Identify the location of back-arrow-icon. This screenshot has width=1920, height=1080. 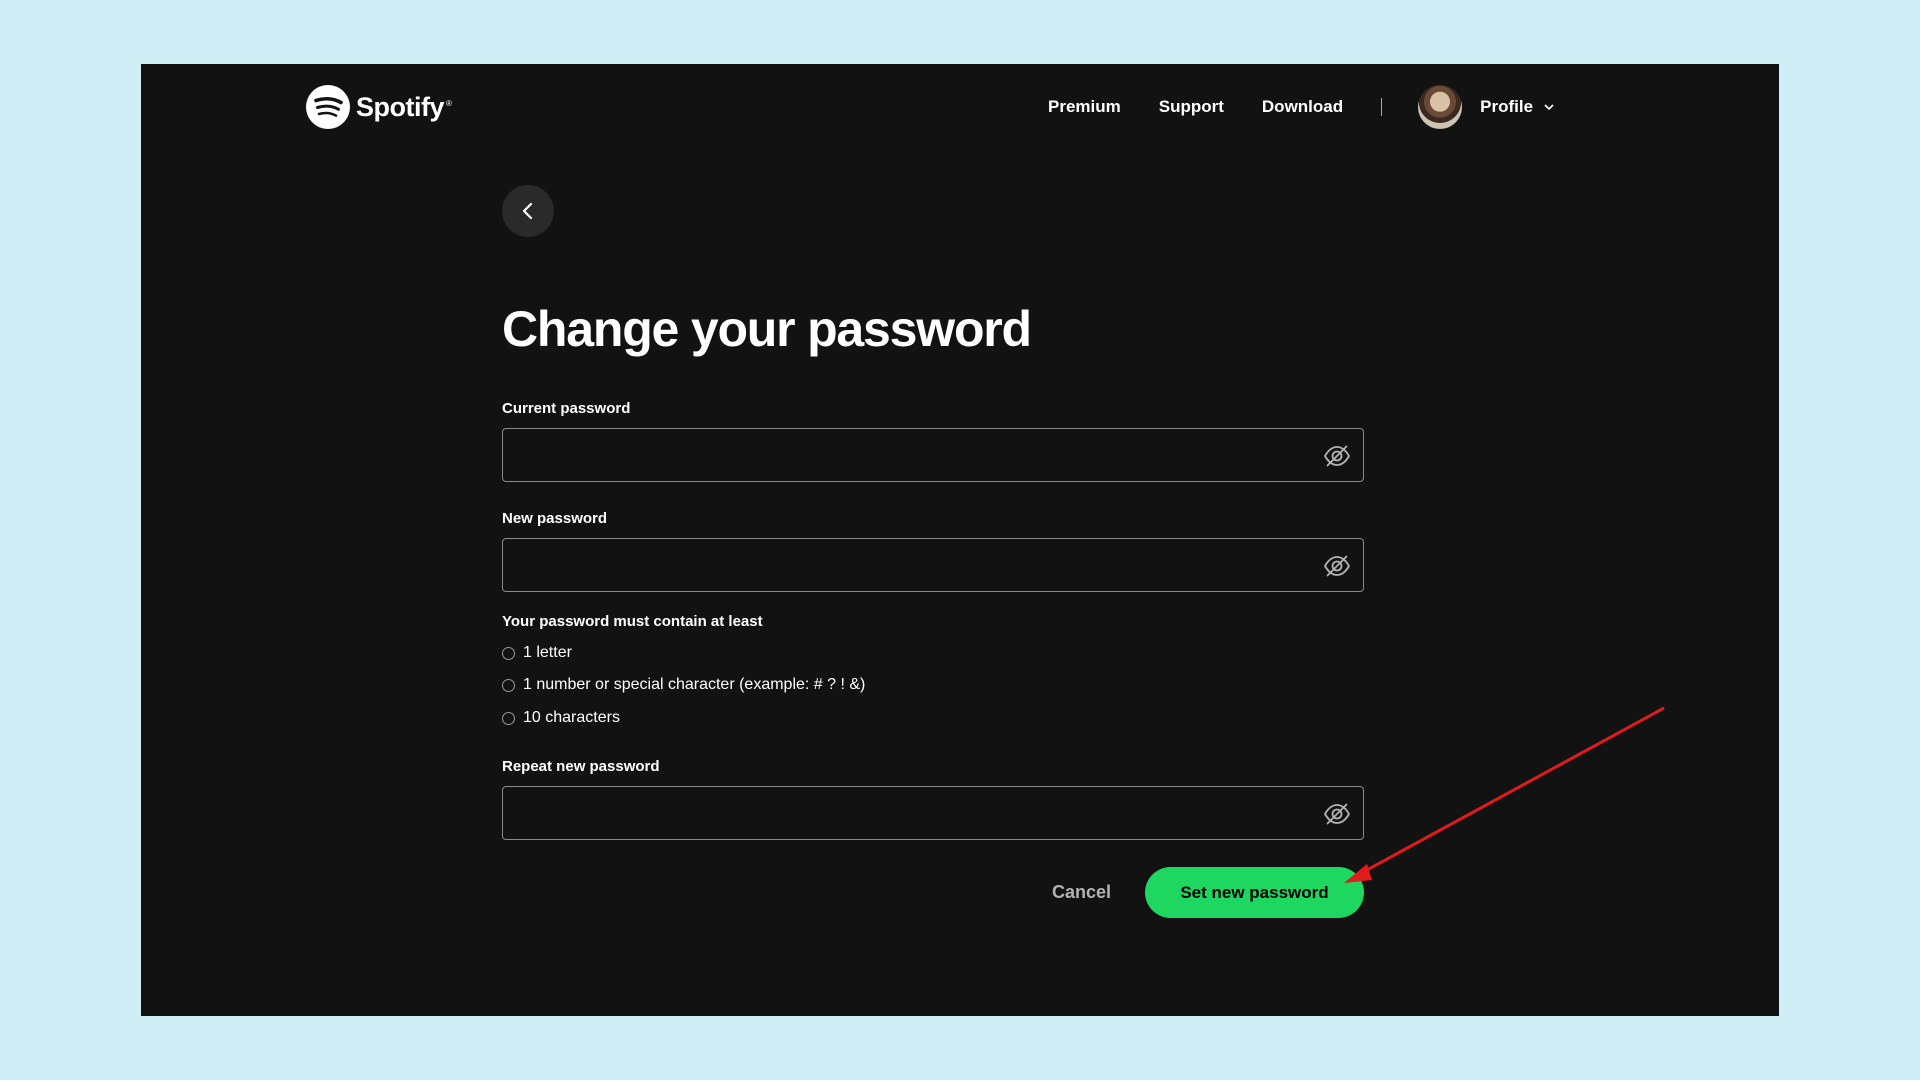
(527, 211).